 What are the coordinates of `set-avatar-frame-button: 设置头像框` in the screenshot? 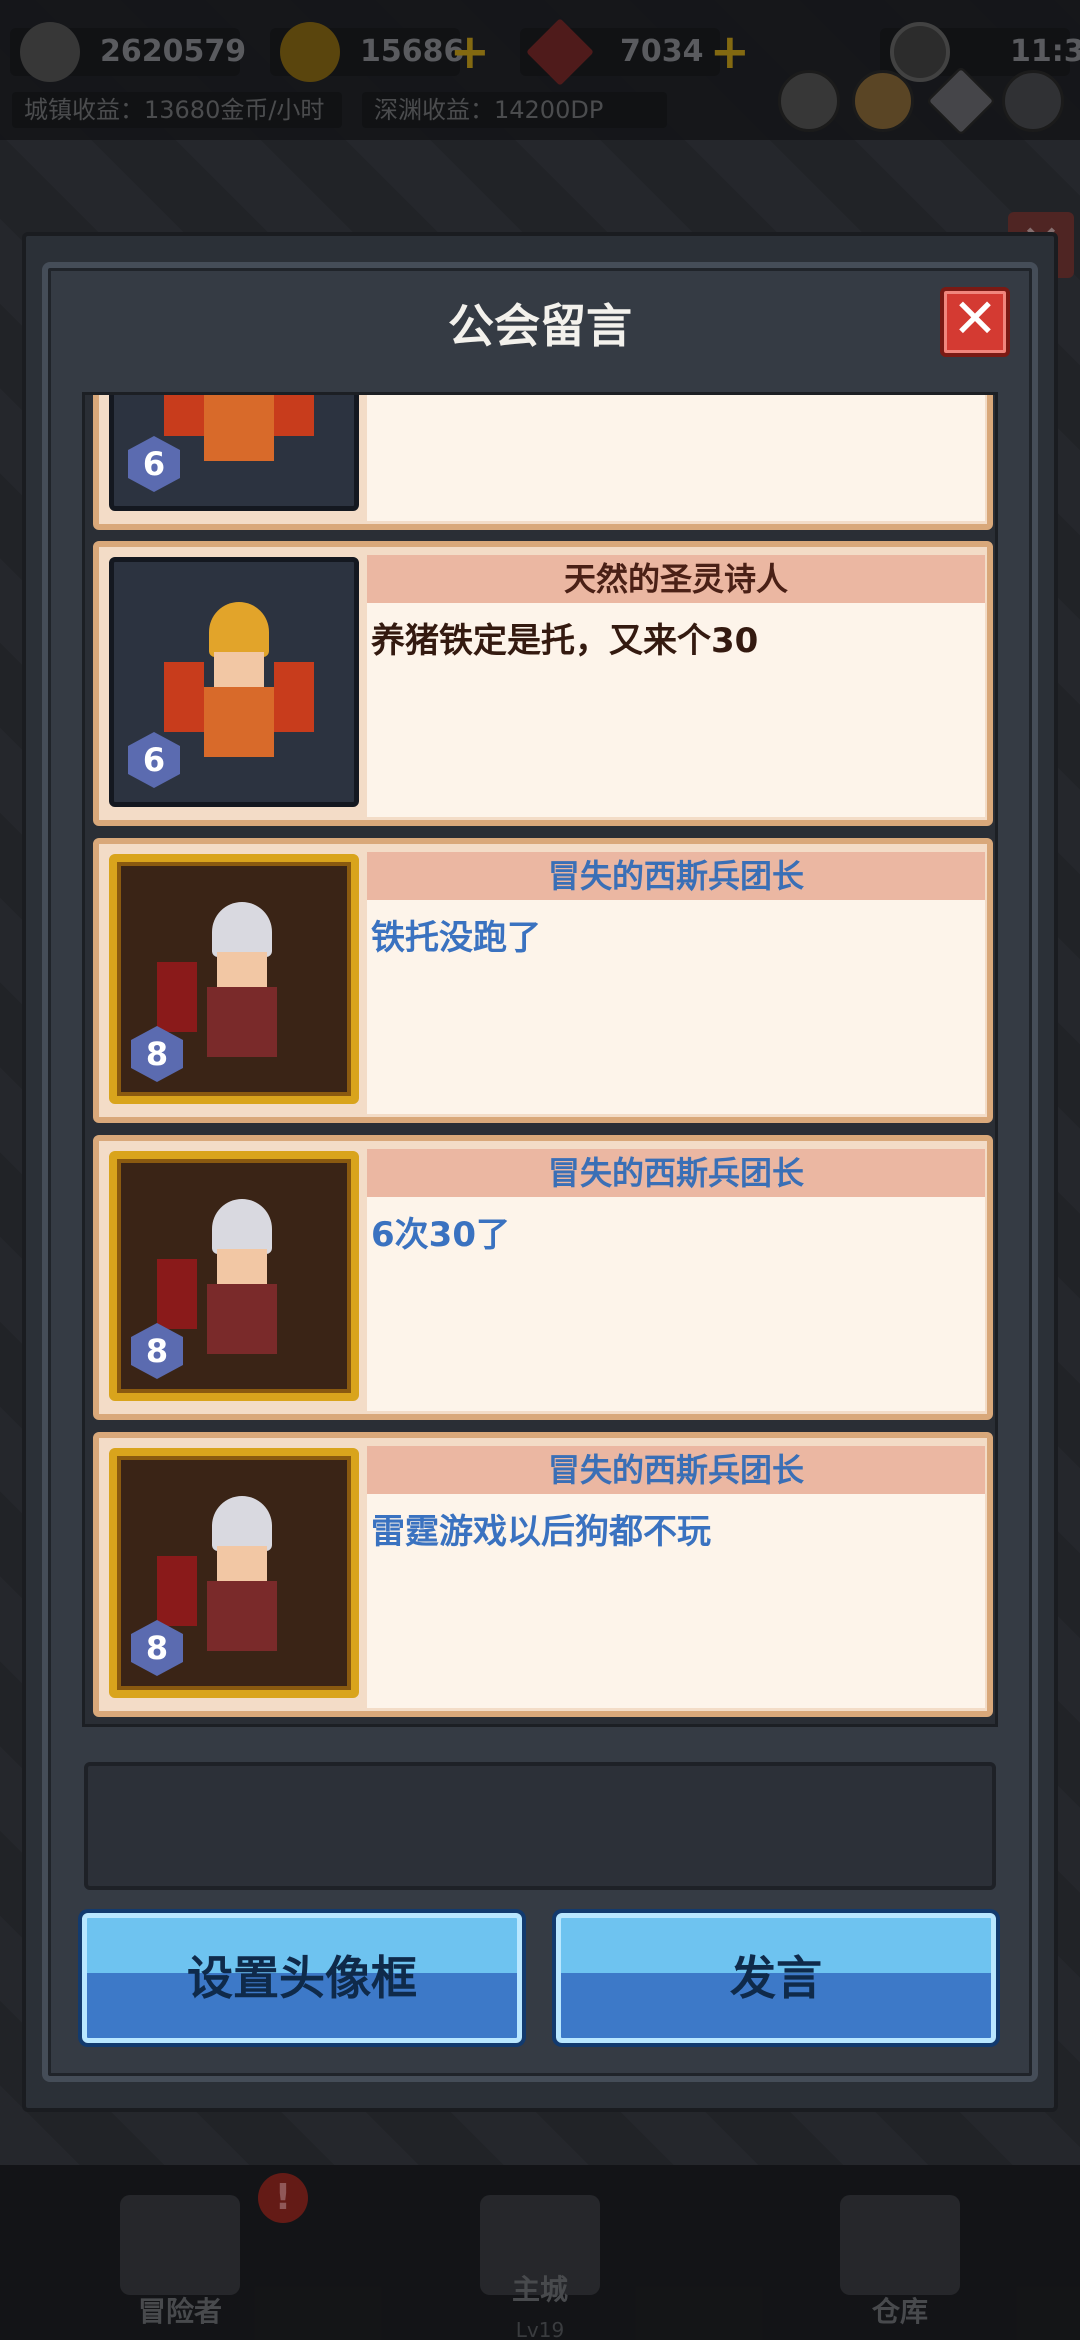 It's located at (302, 1978).